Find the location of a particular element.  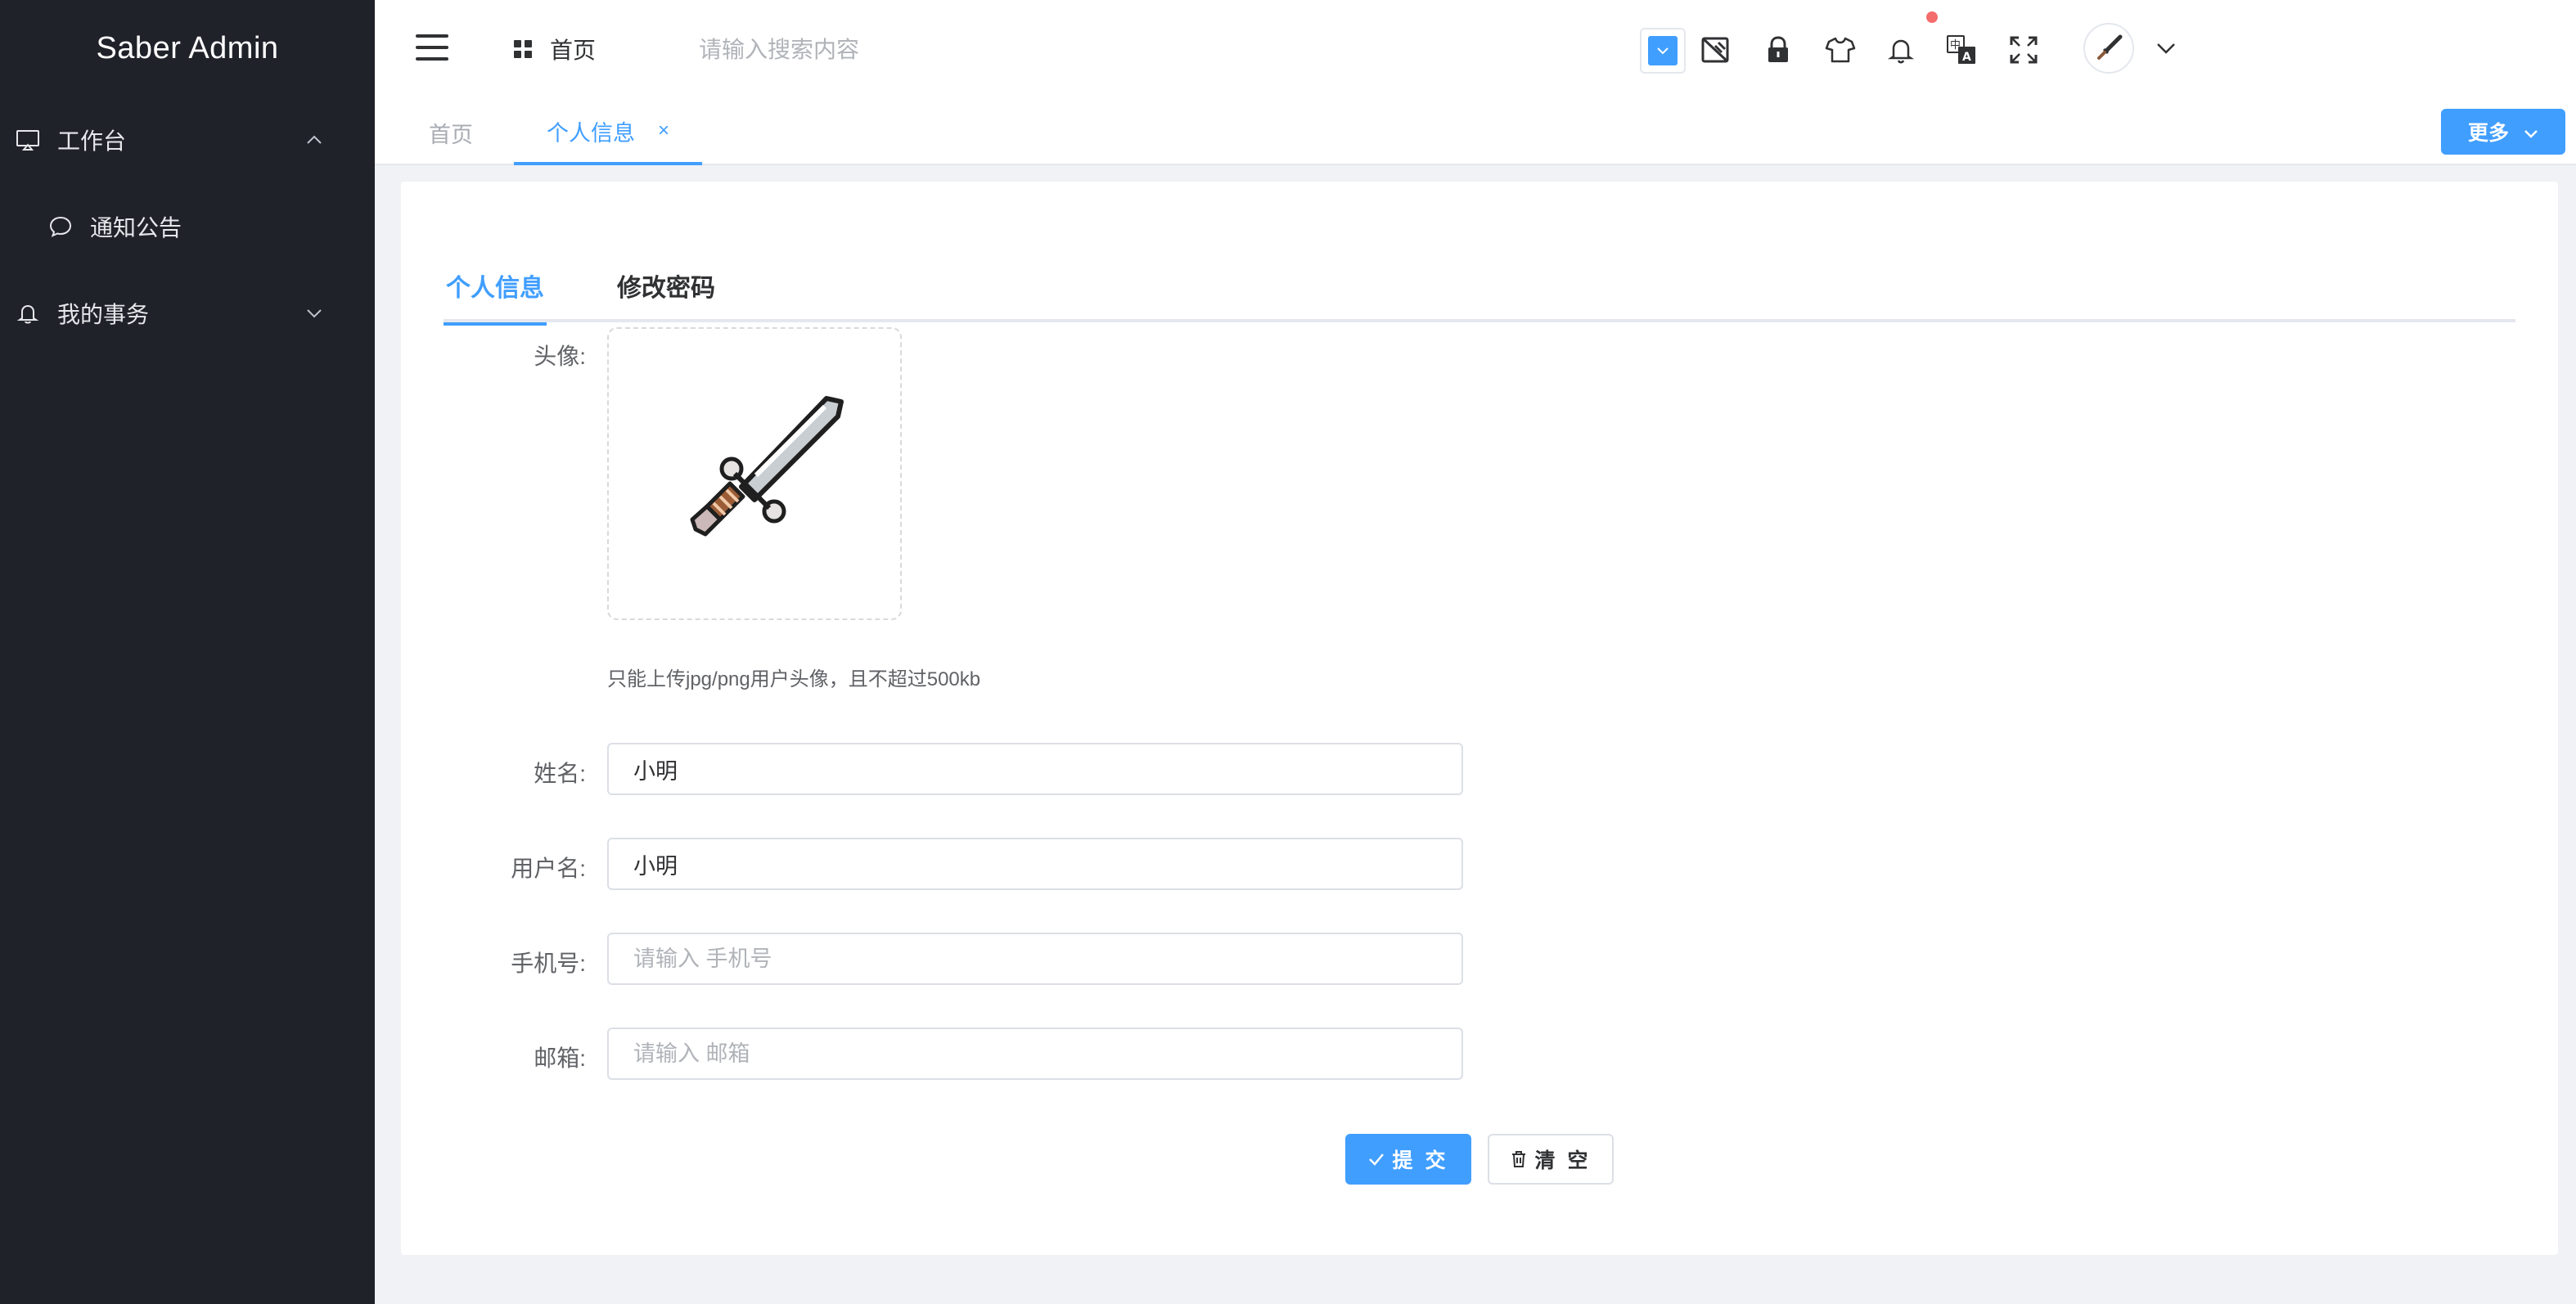

fullscreen-icon is located at coordinates (2023, 50).